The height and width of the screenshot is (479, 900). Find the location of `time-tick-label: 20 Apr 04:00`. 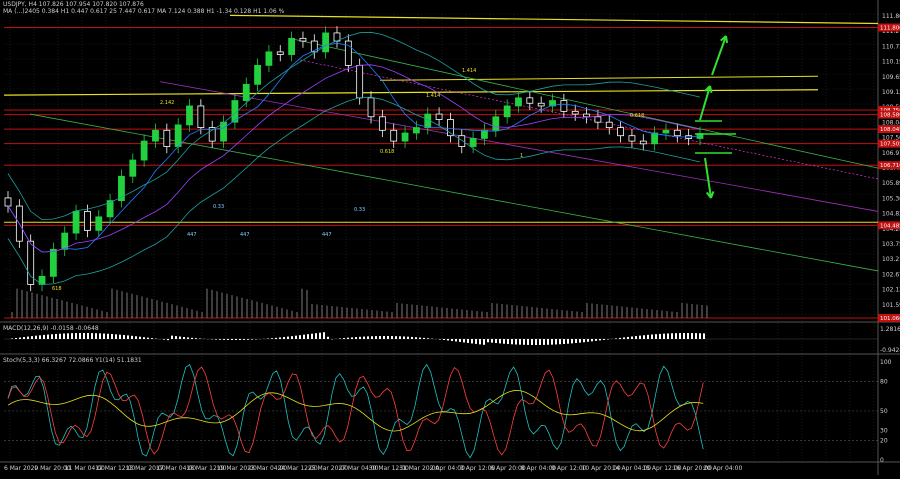

time-tick-label: 20 Apr 04:00 is located at coordinates (722, 468).